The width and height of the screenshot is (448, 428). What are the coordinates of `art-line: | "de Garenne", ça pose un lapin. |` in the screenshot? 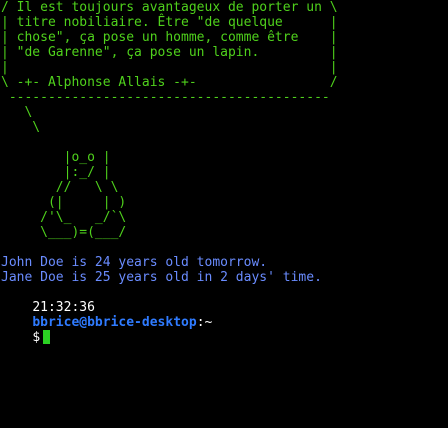 It's located at (169, 52).